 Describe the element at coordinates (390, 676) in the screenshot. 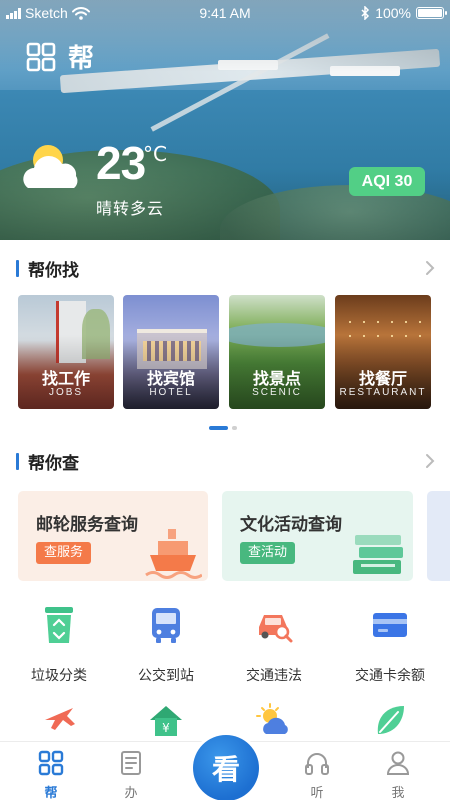

I see `service-label: 交通卡余额` at that location.